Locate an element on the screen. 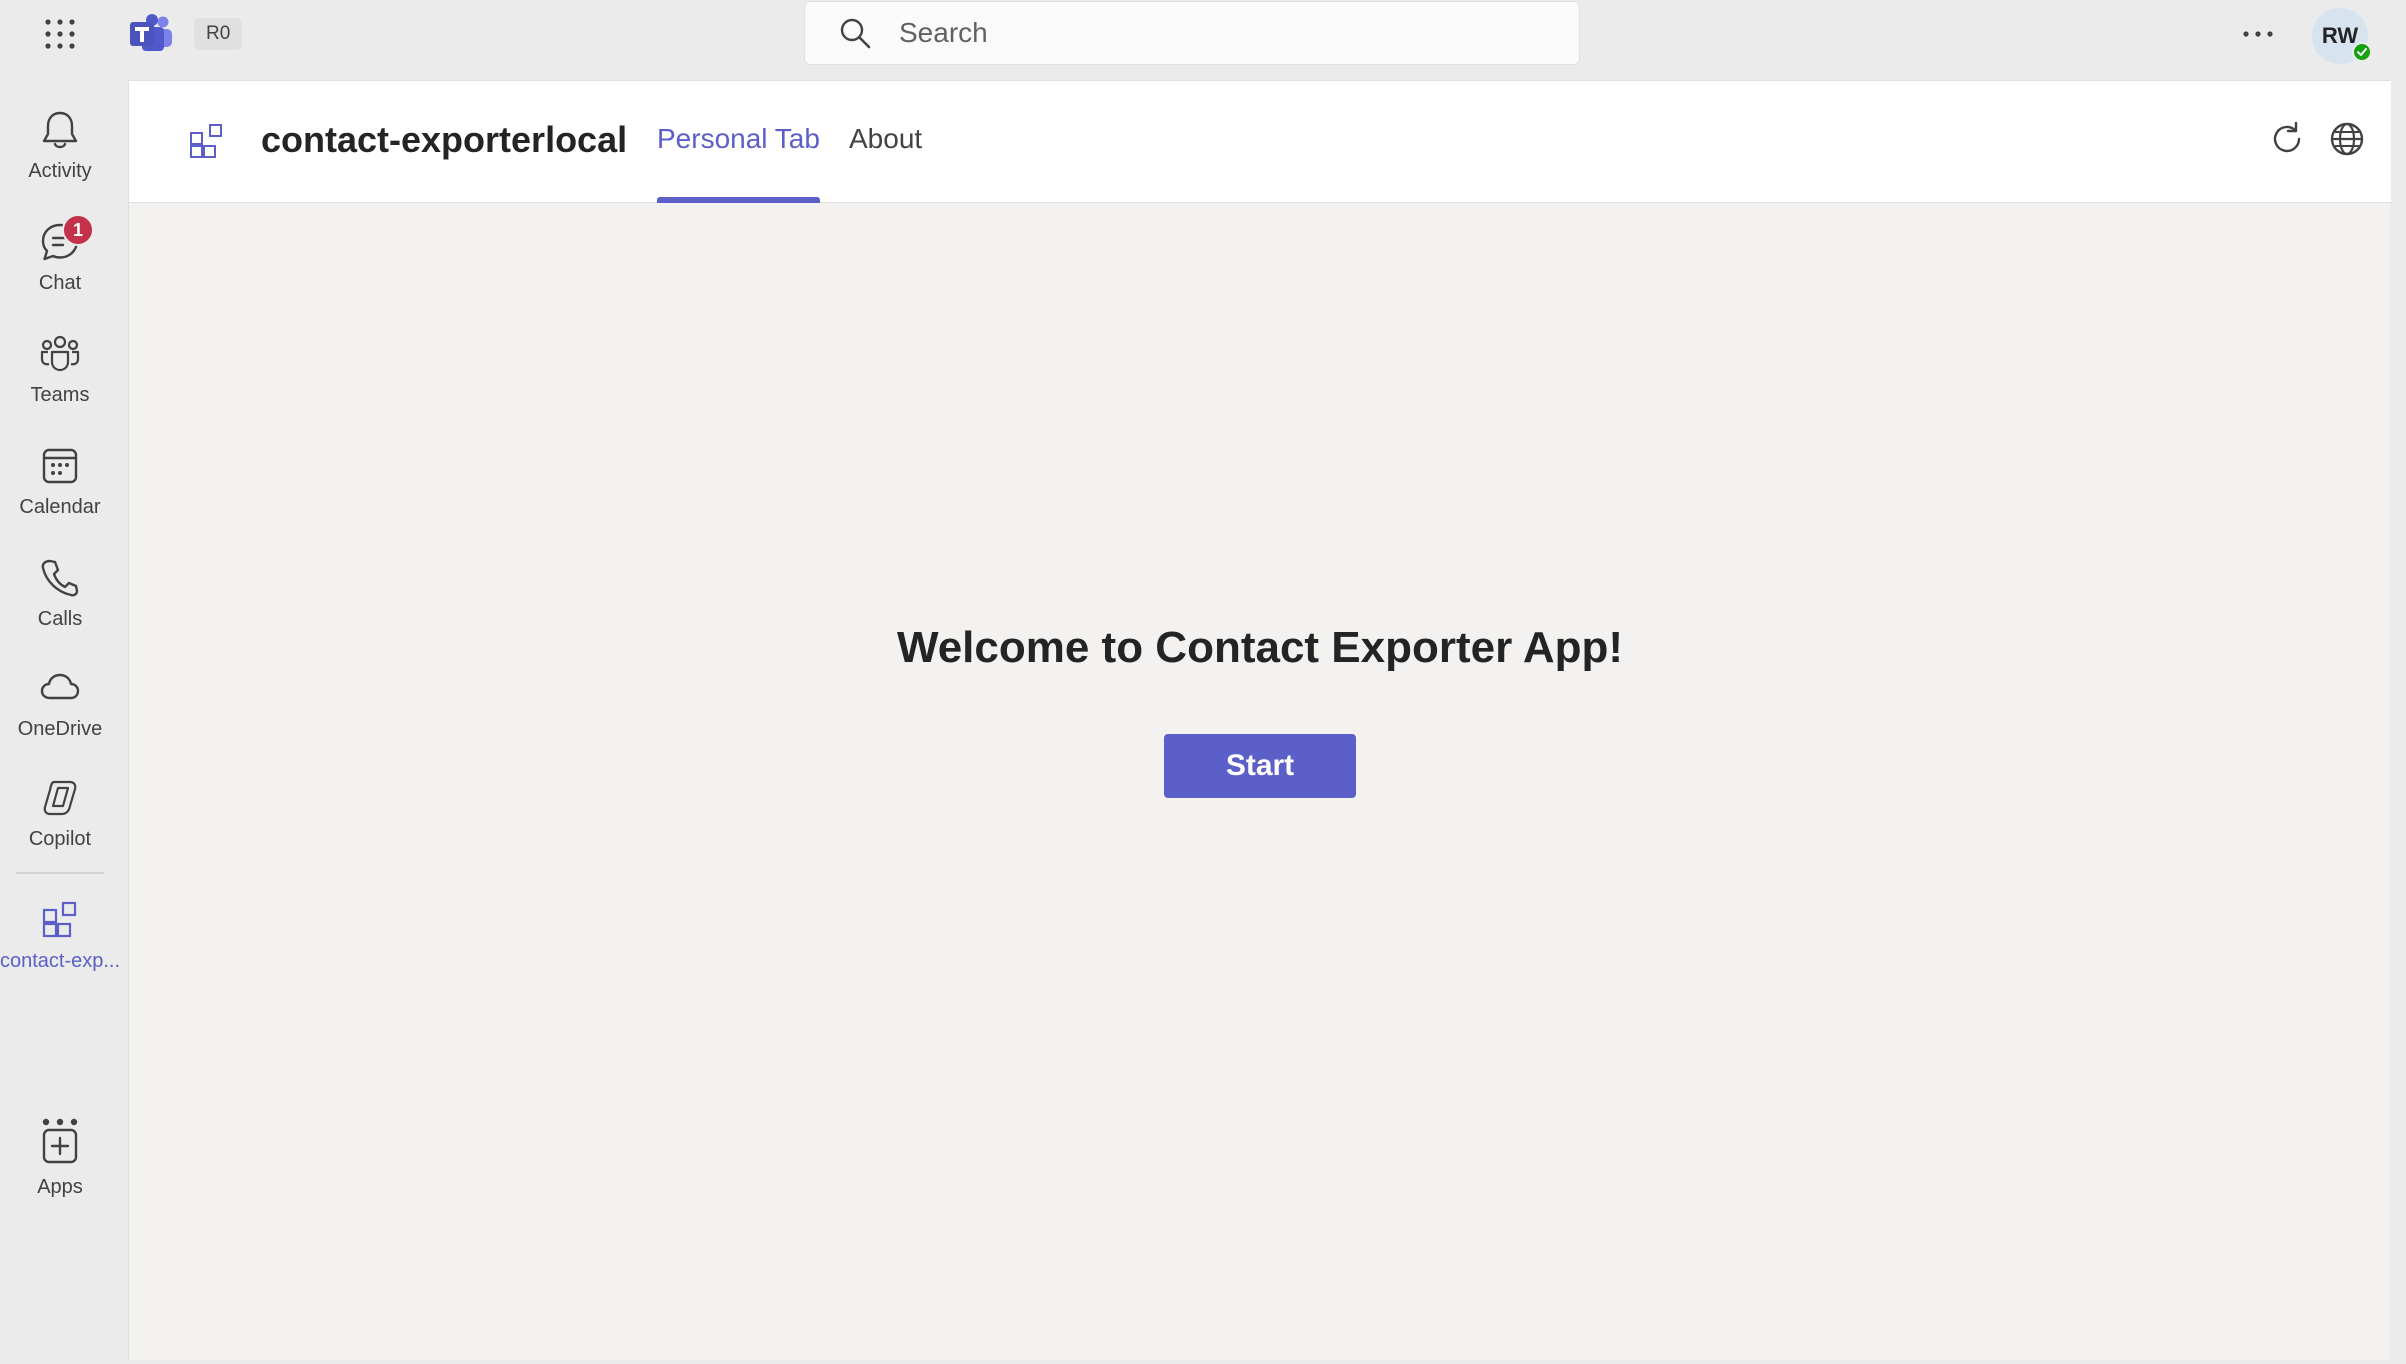  chat-unread-badge: 1 is located at coordinates (78, 230).